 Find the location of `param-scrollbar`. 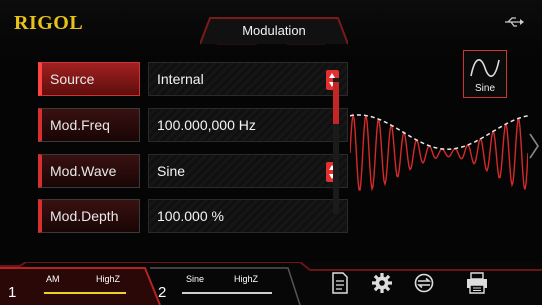

param-scrollbar is located at coordinates (336, 146).